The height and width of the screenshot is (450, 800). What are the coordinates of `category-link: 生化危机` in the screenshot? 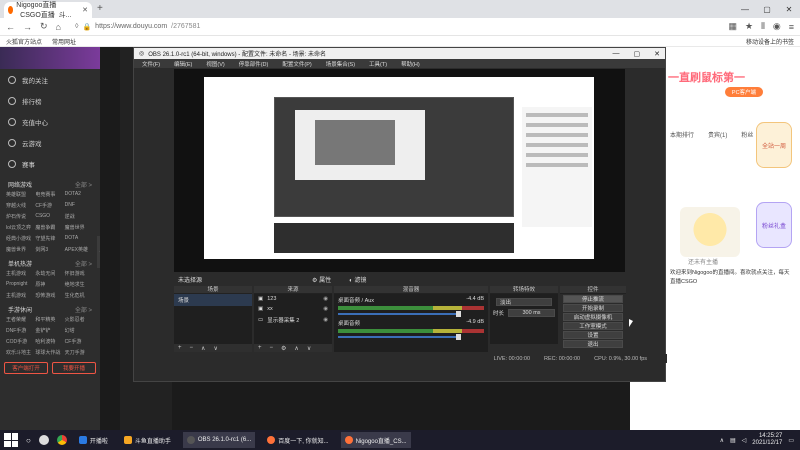 It's located at (79, 295).